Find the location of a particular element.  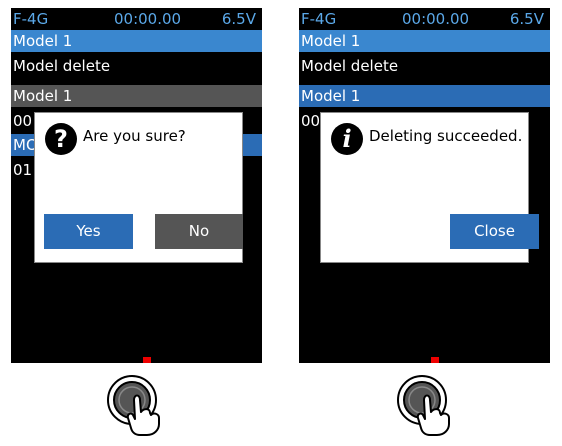

dialog-message: Are you sure? is located at coordinates (134, 136).